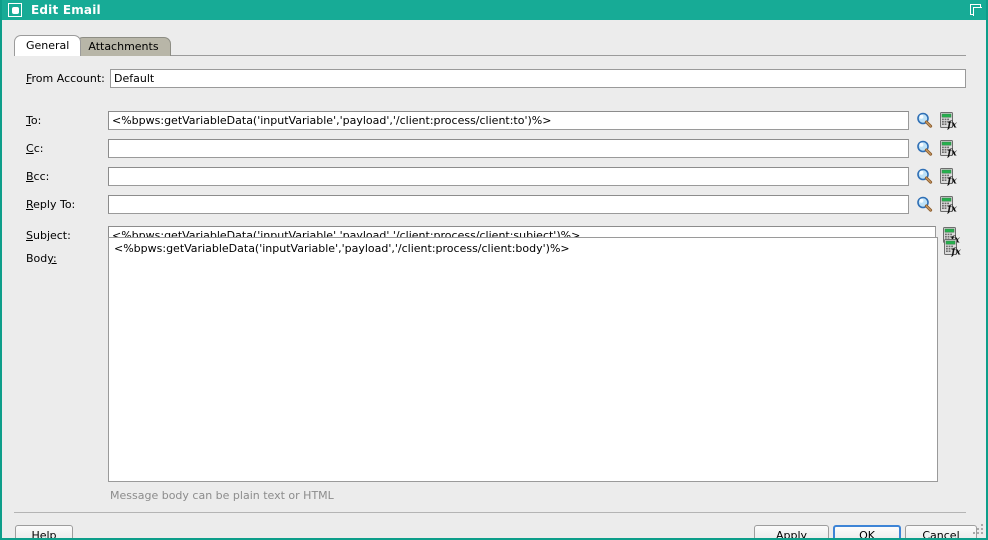  I want to click on tab-general: General, so click(48, 45).